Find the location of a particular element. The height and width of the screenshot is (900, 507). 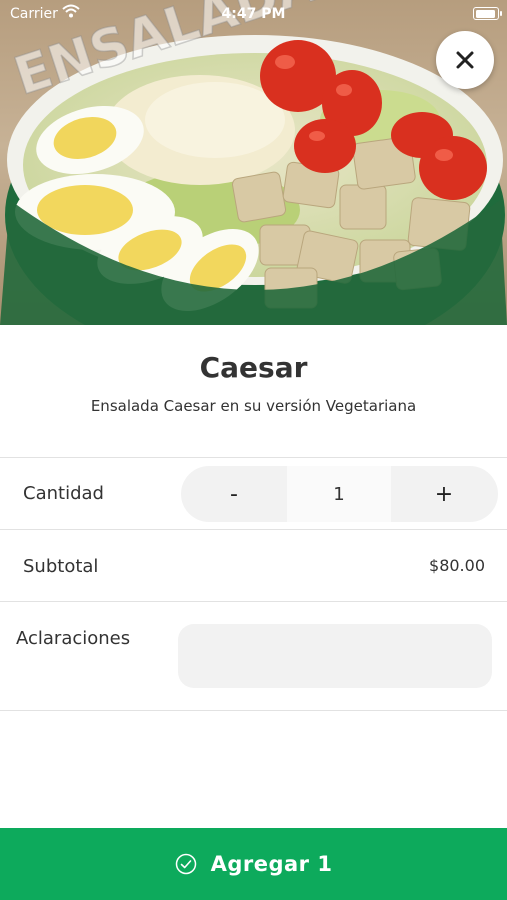

product-title: Caesar is located at coordinates (253, 367).